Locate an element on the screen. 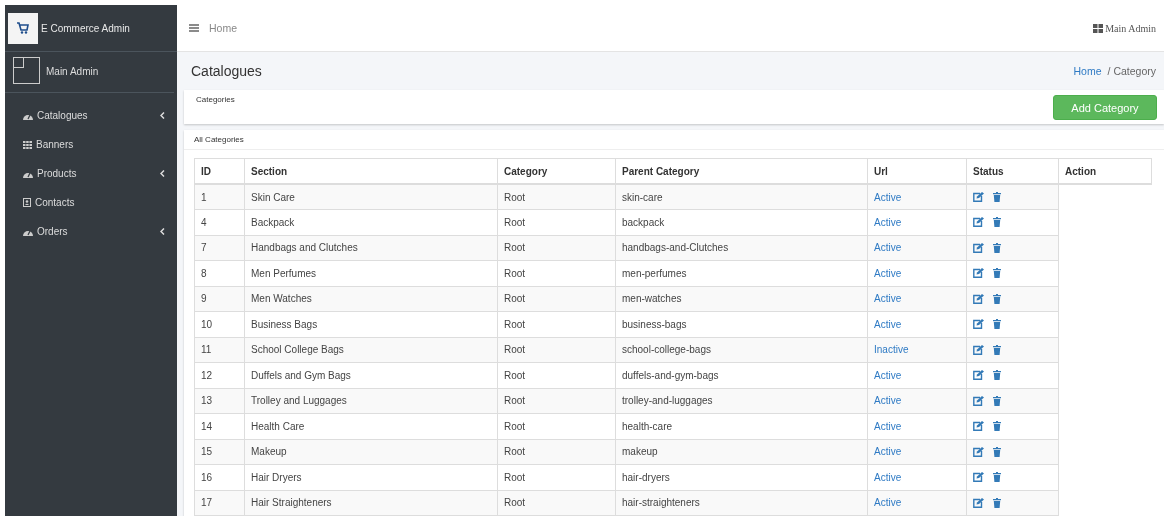  user-menu: Main Admin is located at coordinates (1130, 28).